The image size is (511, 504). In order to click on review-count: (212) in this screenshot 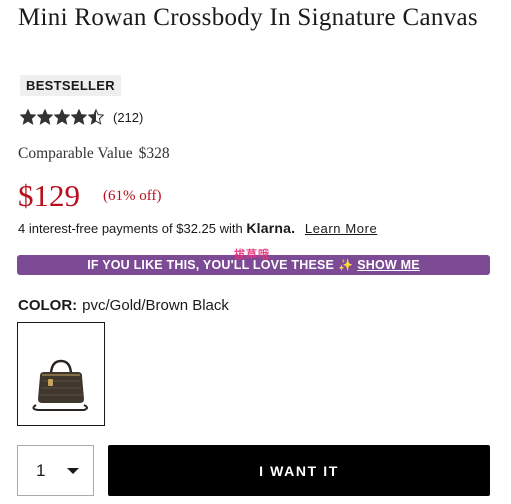, I will do `click(128, 117)`.